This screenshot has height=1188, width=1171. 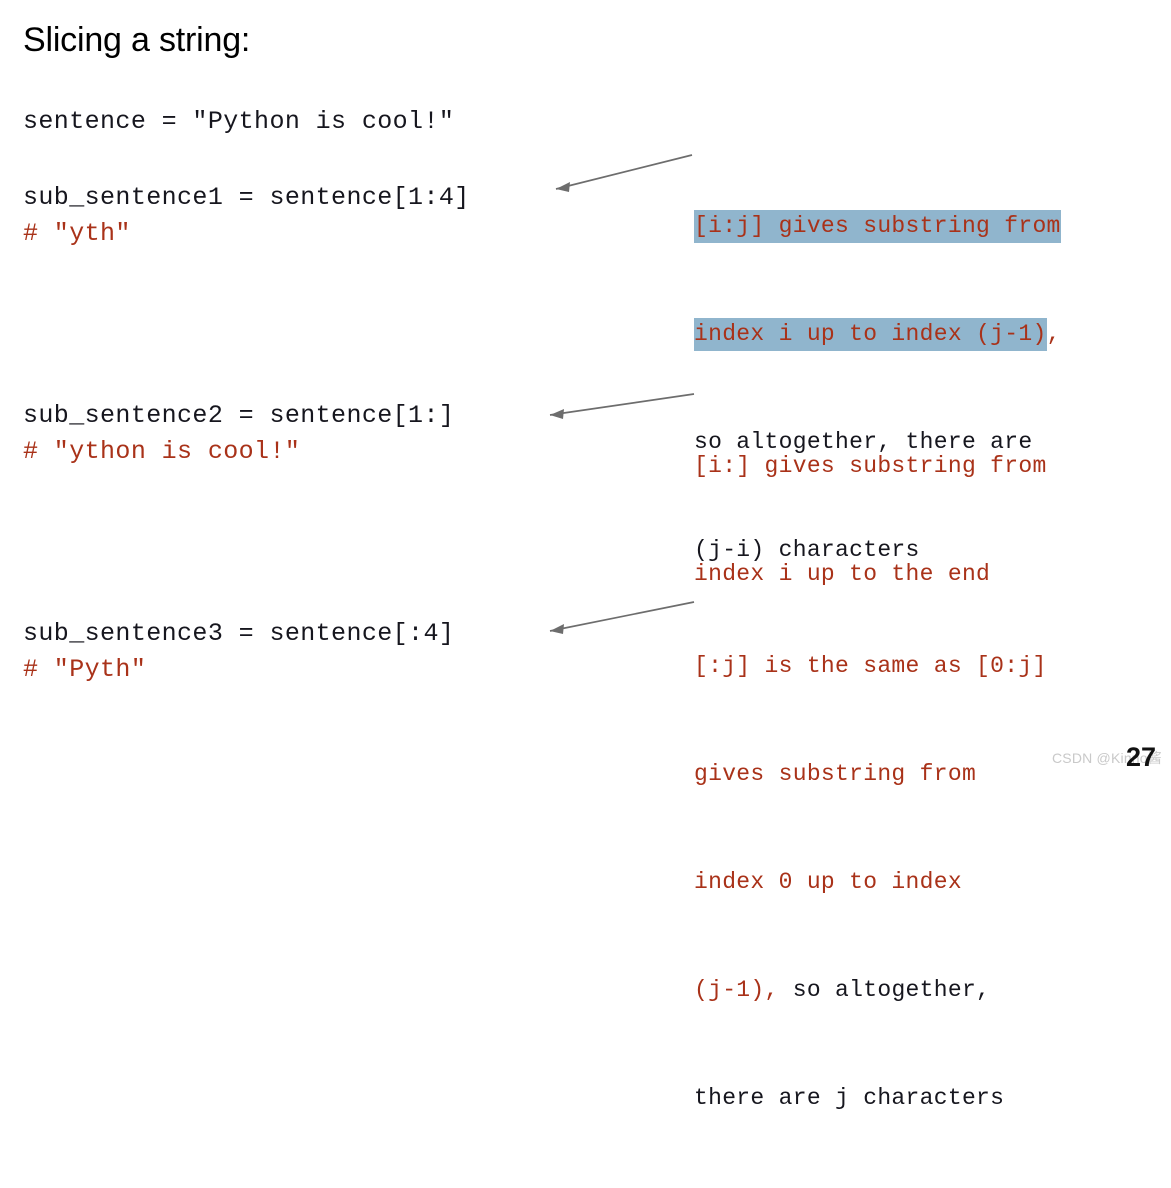 I want to click on code-line: sub_sentence1 = sentence[1:4], so click(x=246, y=197).